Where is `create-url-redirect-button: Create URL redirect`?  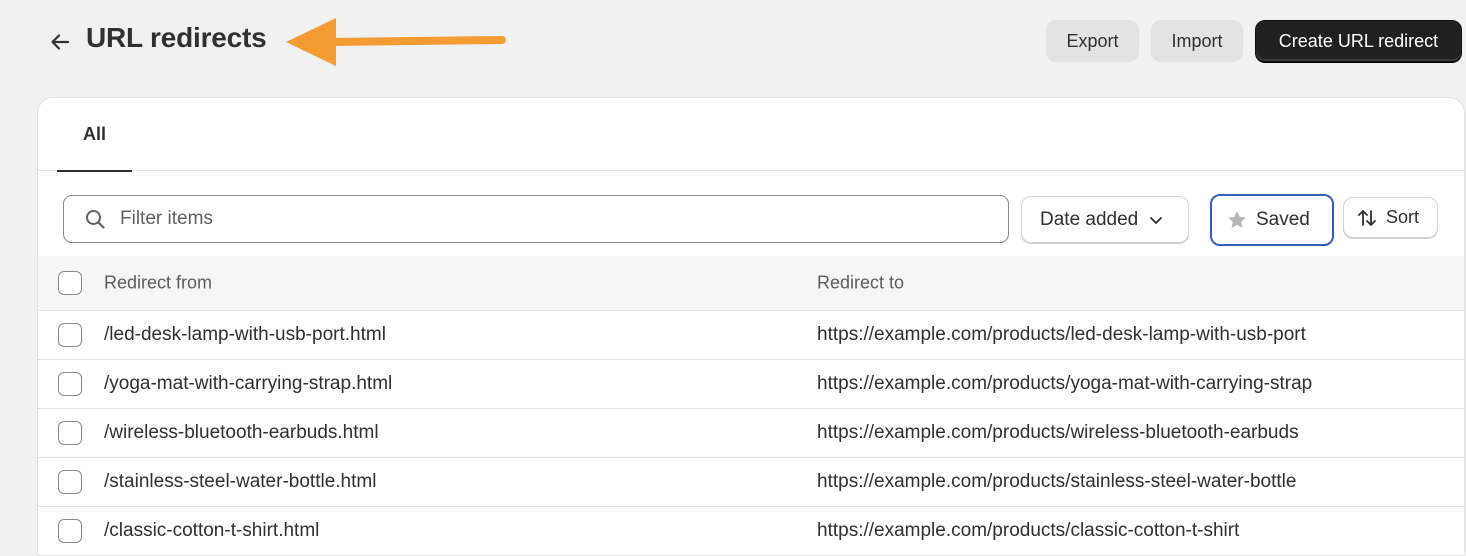 create-url-redirect-button: Create URL redirect is located at coordinates (1358, 41).